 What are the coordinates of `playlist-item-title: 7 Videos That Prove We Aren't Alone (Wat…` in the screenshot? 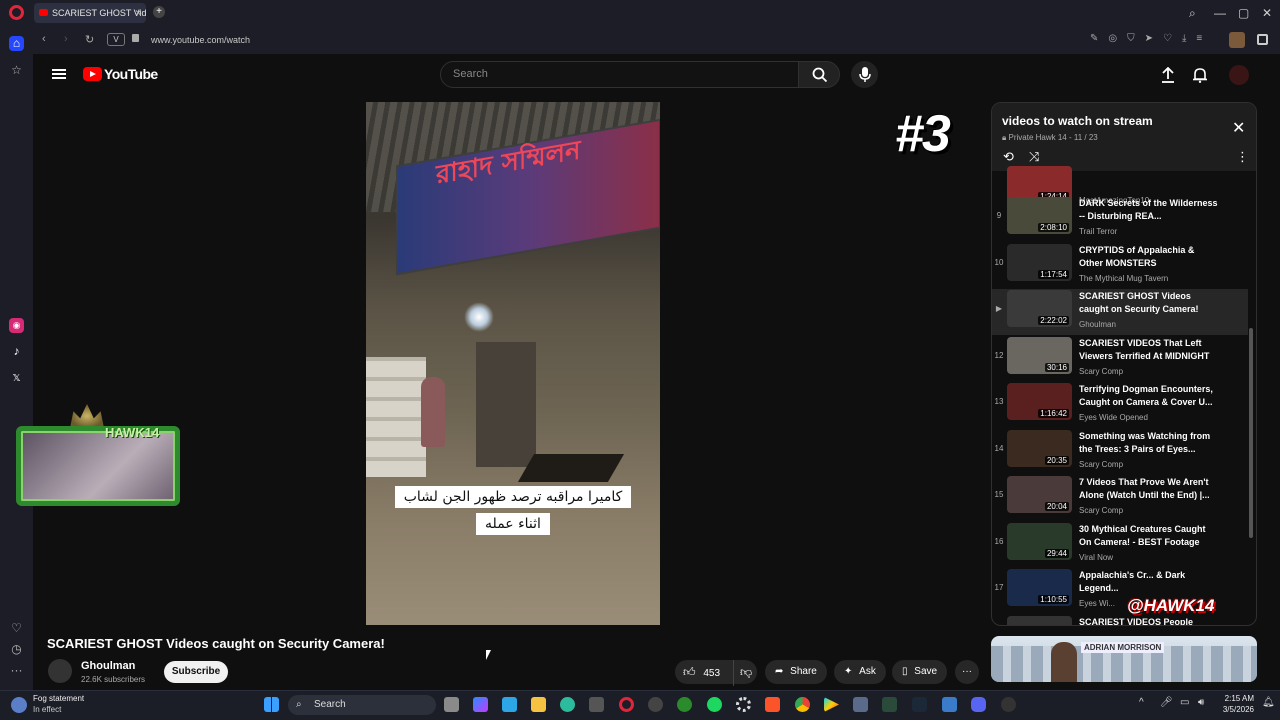 It's located at (1149, 489).